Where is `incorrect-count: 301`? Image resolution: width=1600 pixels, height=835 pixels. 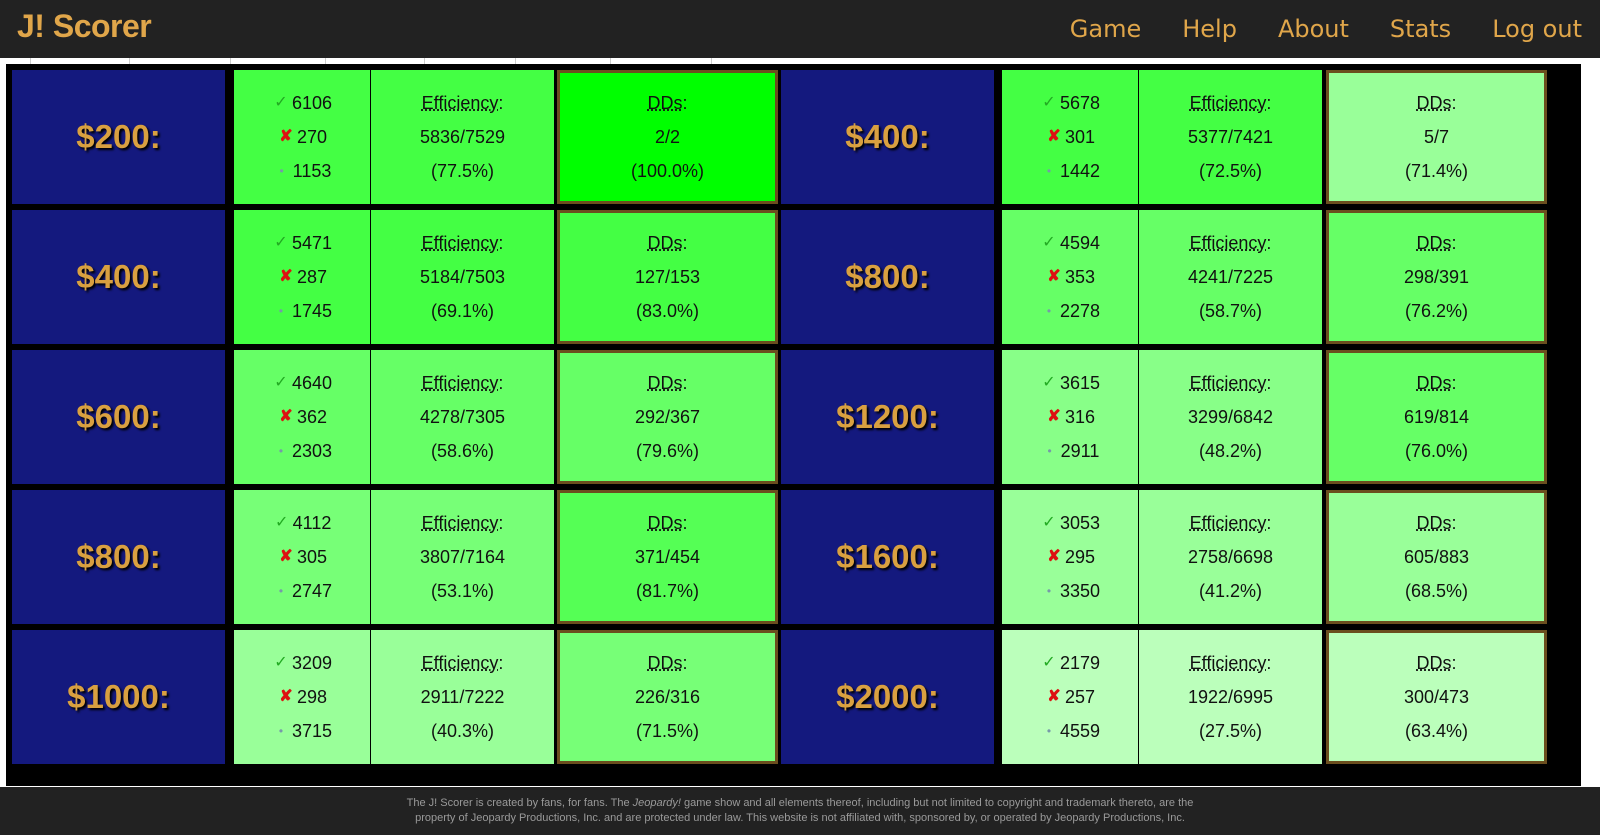
incorrect-count: 301 is located at coordinates (1080, 137).